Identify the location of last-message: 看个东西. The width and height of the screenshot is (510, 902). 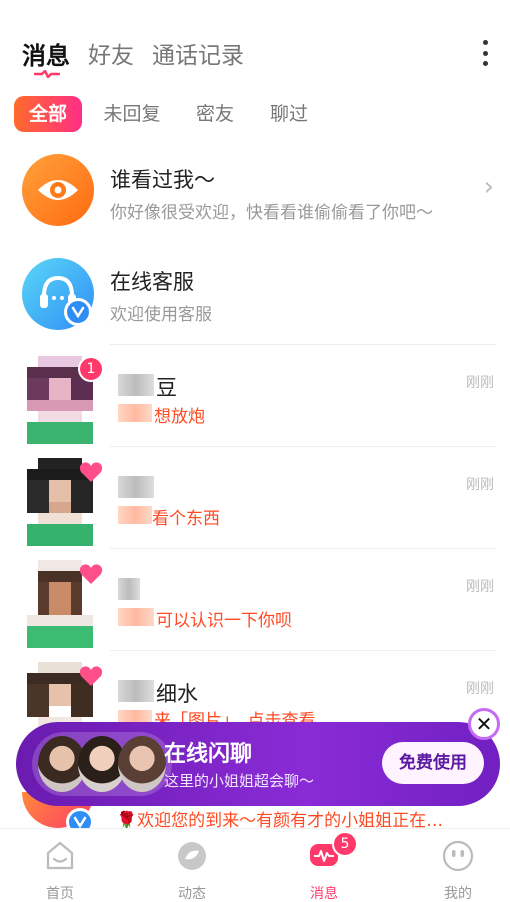
(186, 519).